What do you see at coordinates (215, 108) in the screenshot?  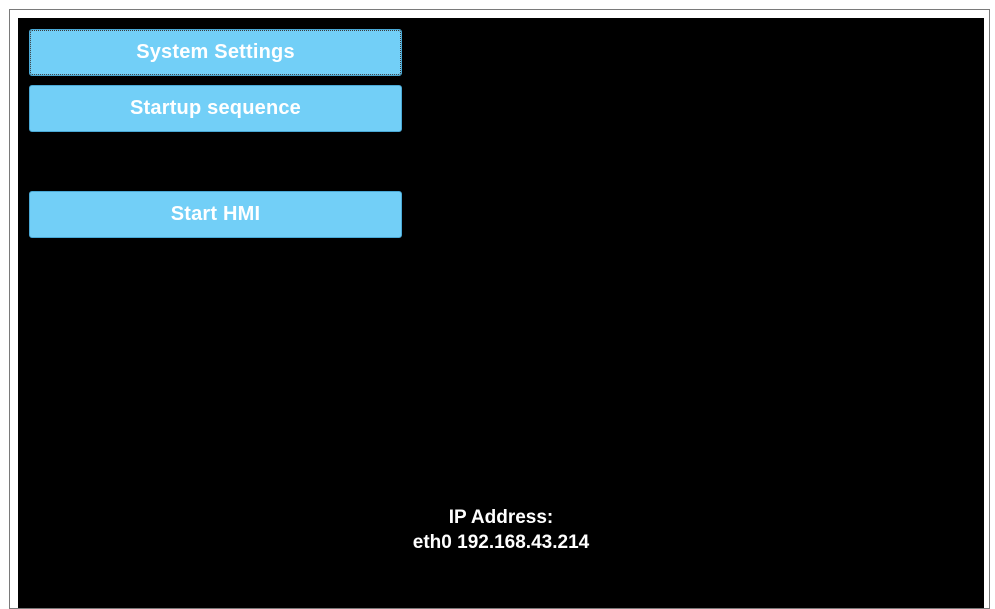 I see `startup-sequence-button: Startup sequence` at bounding box center [215, 108].